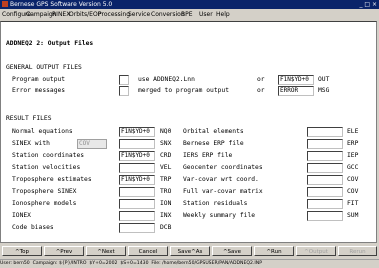  Describe the element at coordinates (124, 91) in the screenshot. I see `merged-checkbox` at that location.